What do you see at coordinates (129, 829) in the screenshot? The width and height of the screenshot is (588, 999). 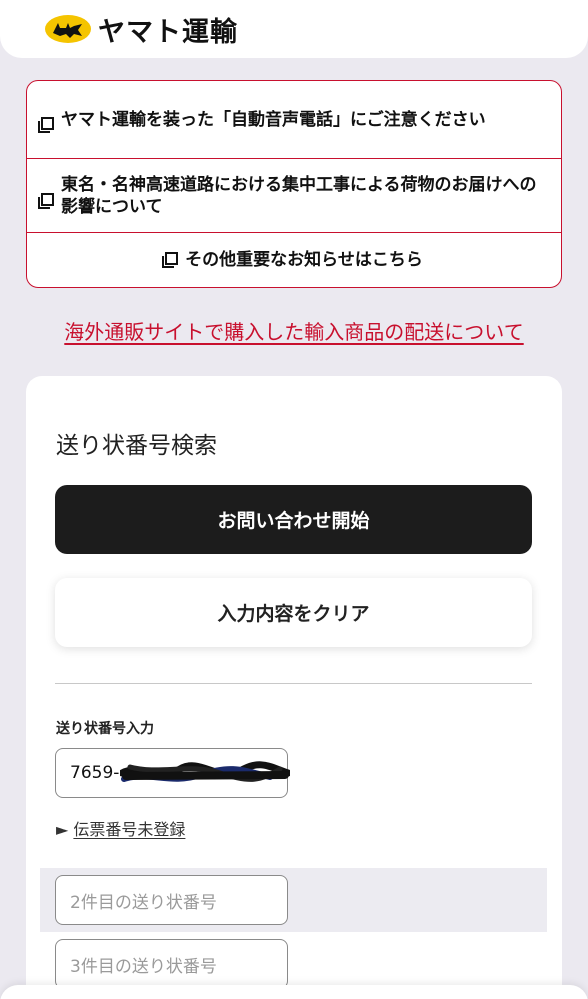 I see `unregistered-slip-label: 伝票番号未登録` at bounding box center [129, 829].